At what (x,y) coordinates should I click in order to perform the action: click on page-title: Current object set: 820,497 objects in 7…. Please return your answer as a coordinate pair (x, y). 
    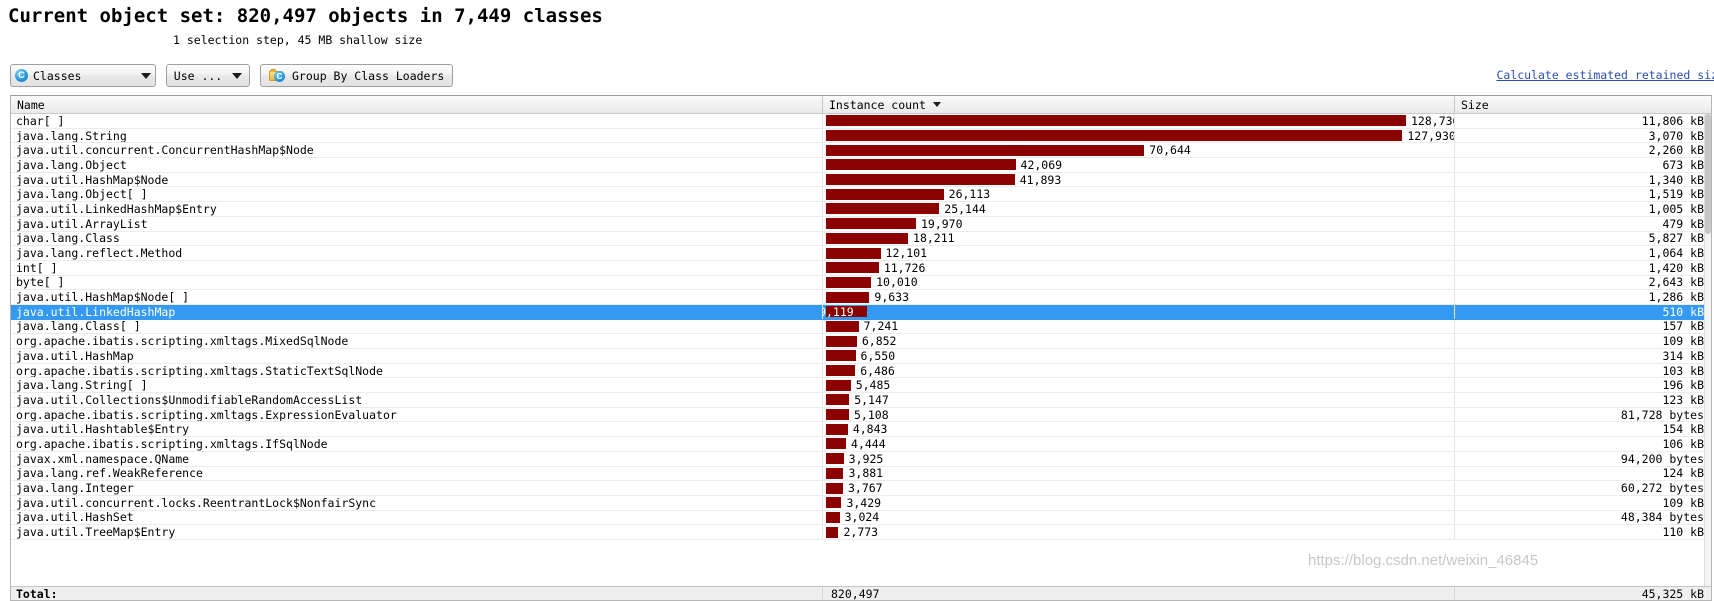
    Looking at the image, I should click on (305, 16).